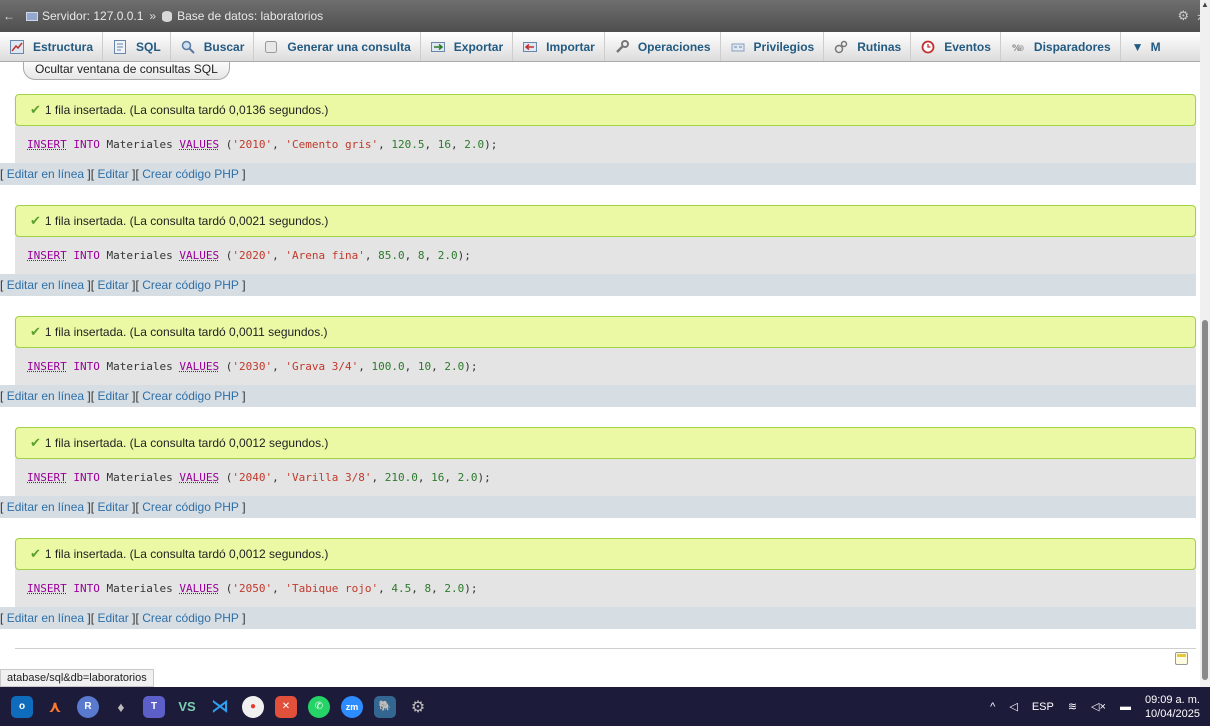 This screenshot has height=726, width=1210. What do you see at coordinates (1205, 500) in the screenshot?
I see `scrollbar-thumb` at bounding box center [1205, 500].